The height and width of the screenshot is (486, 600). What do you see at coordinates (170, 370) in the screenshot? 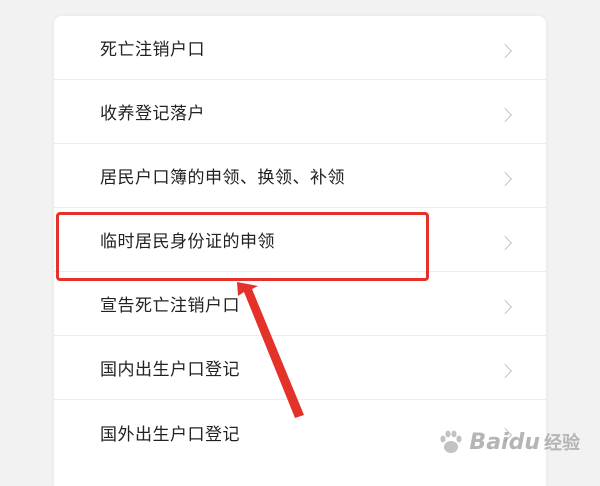
I see `list-item-label: 国内出生户口登记` at bounding box center [170, 370].